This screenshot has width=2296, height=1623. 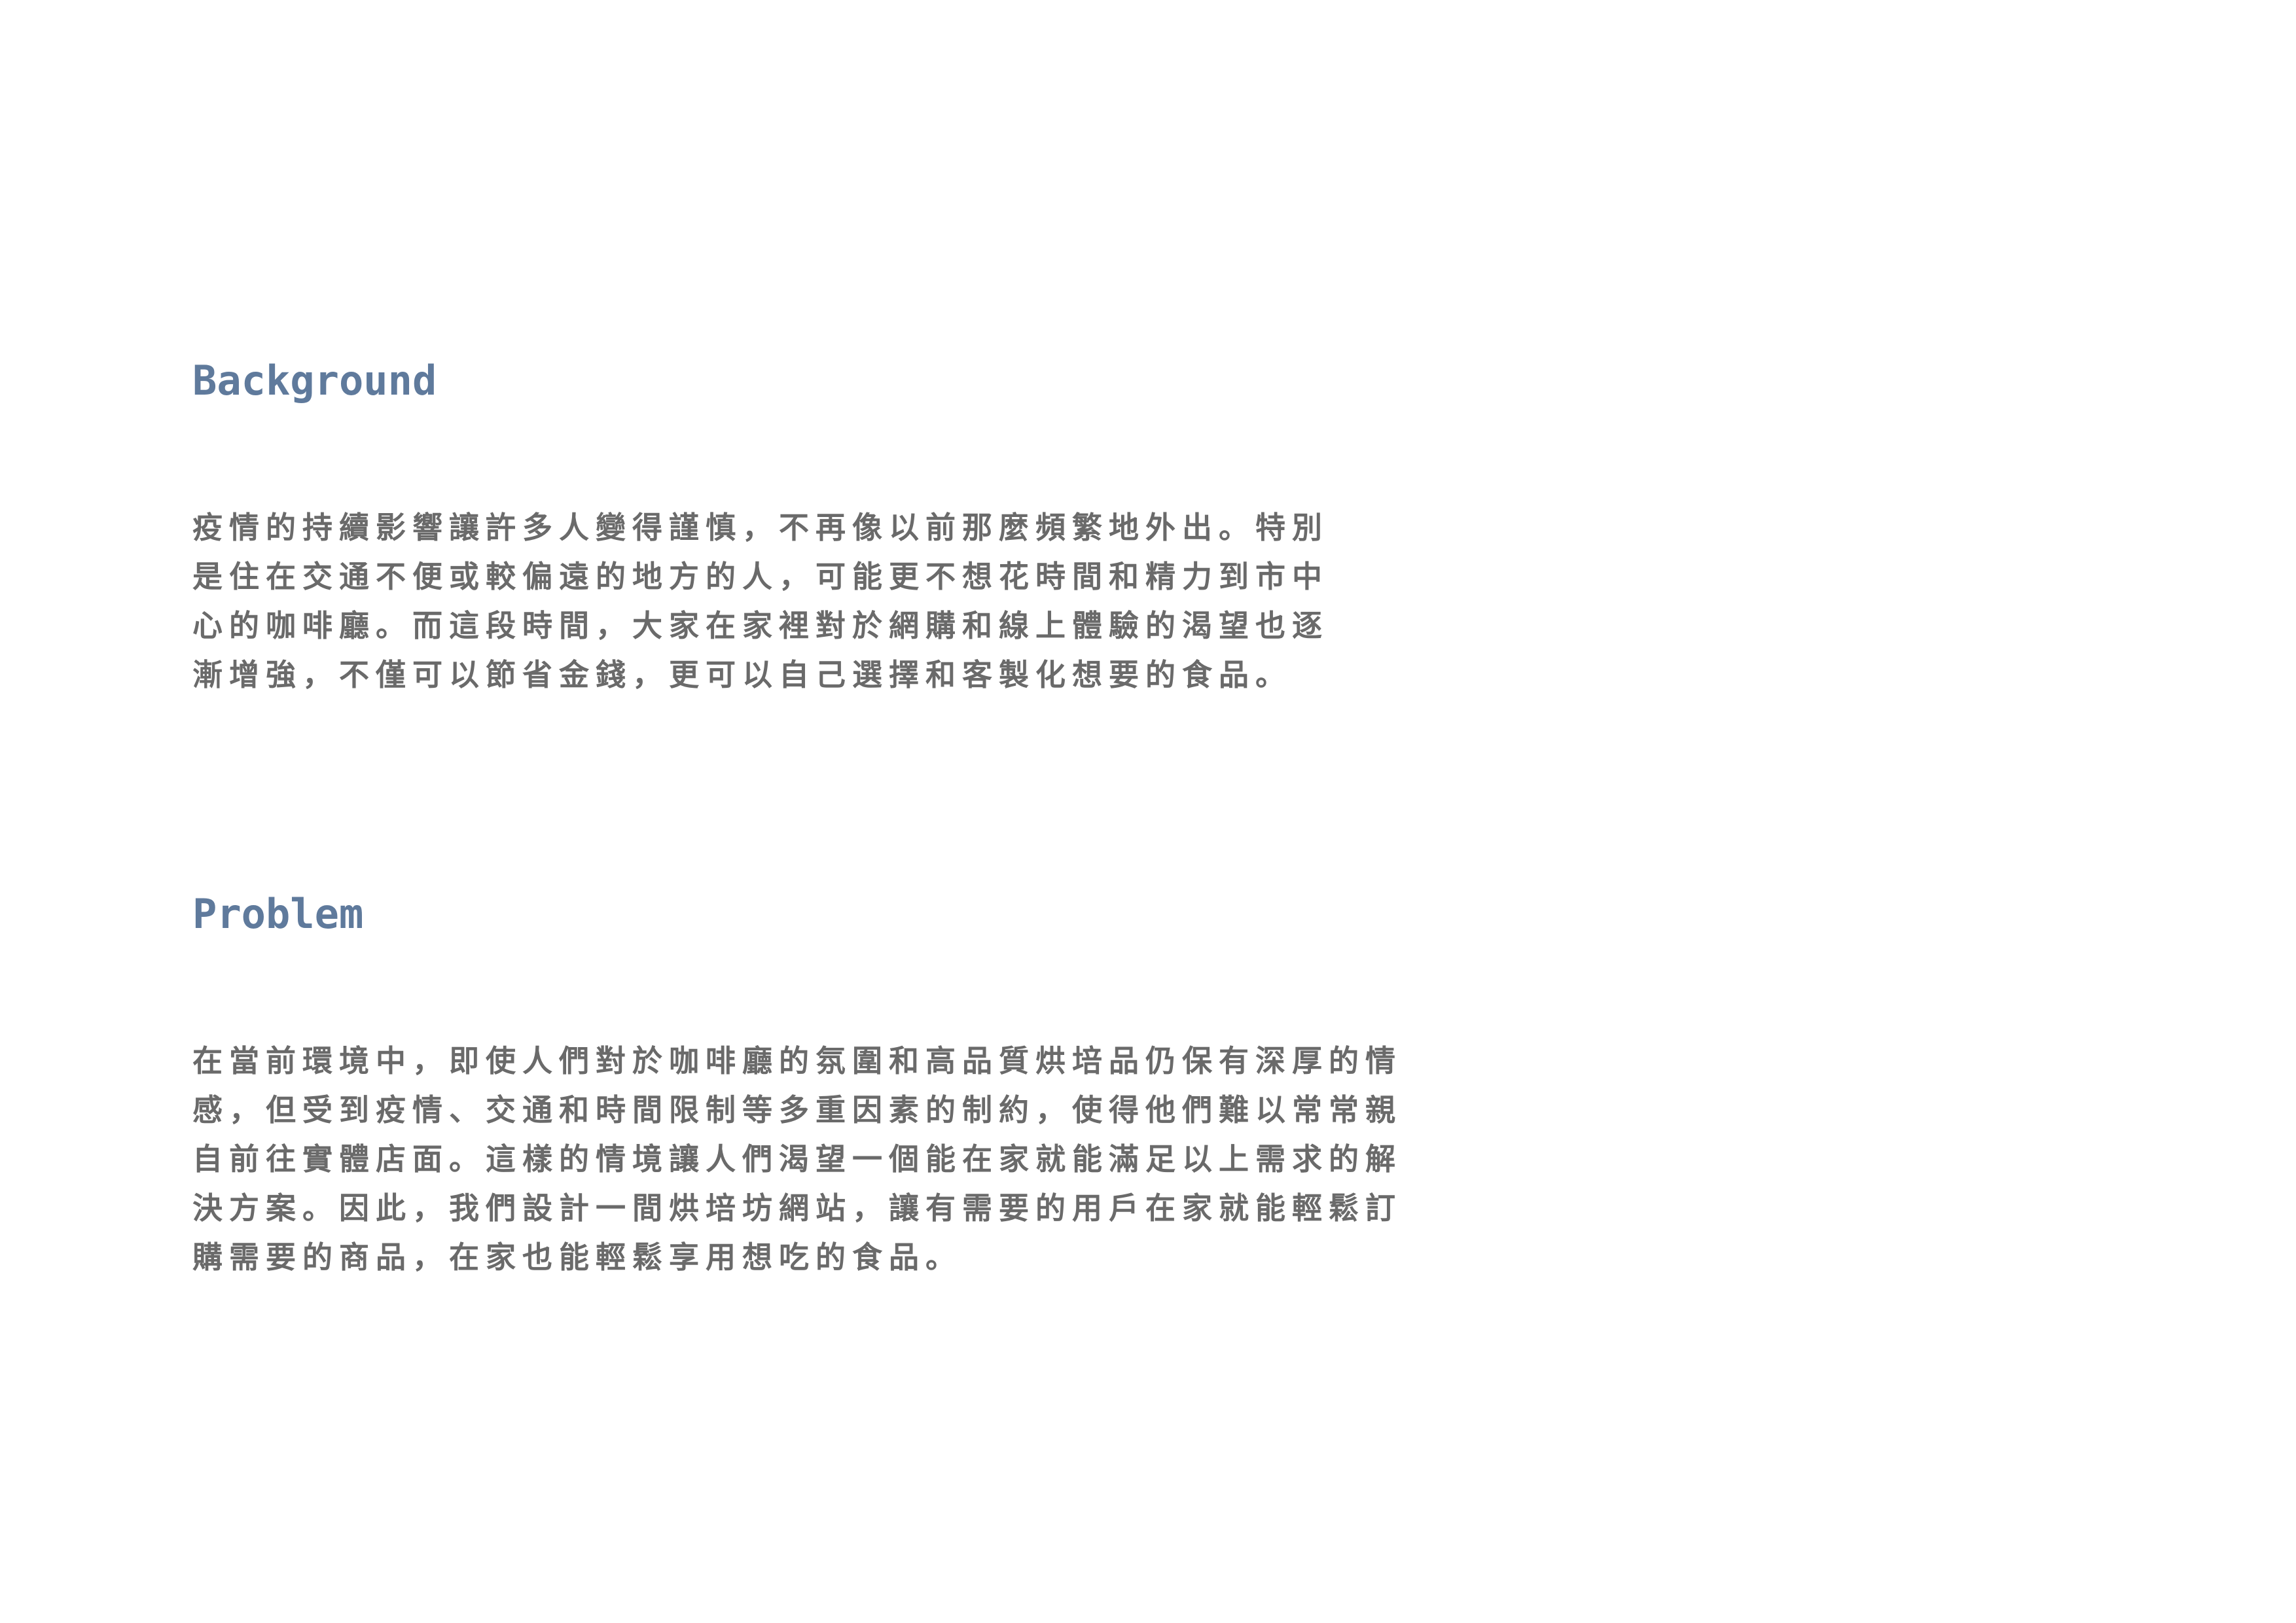 I want to click on problem-heading: Problem, so click(x=278, y=914).